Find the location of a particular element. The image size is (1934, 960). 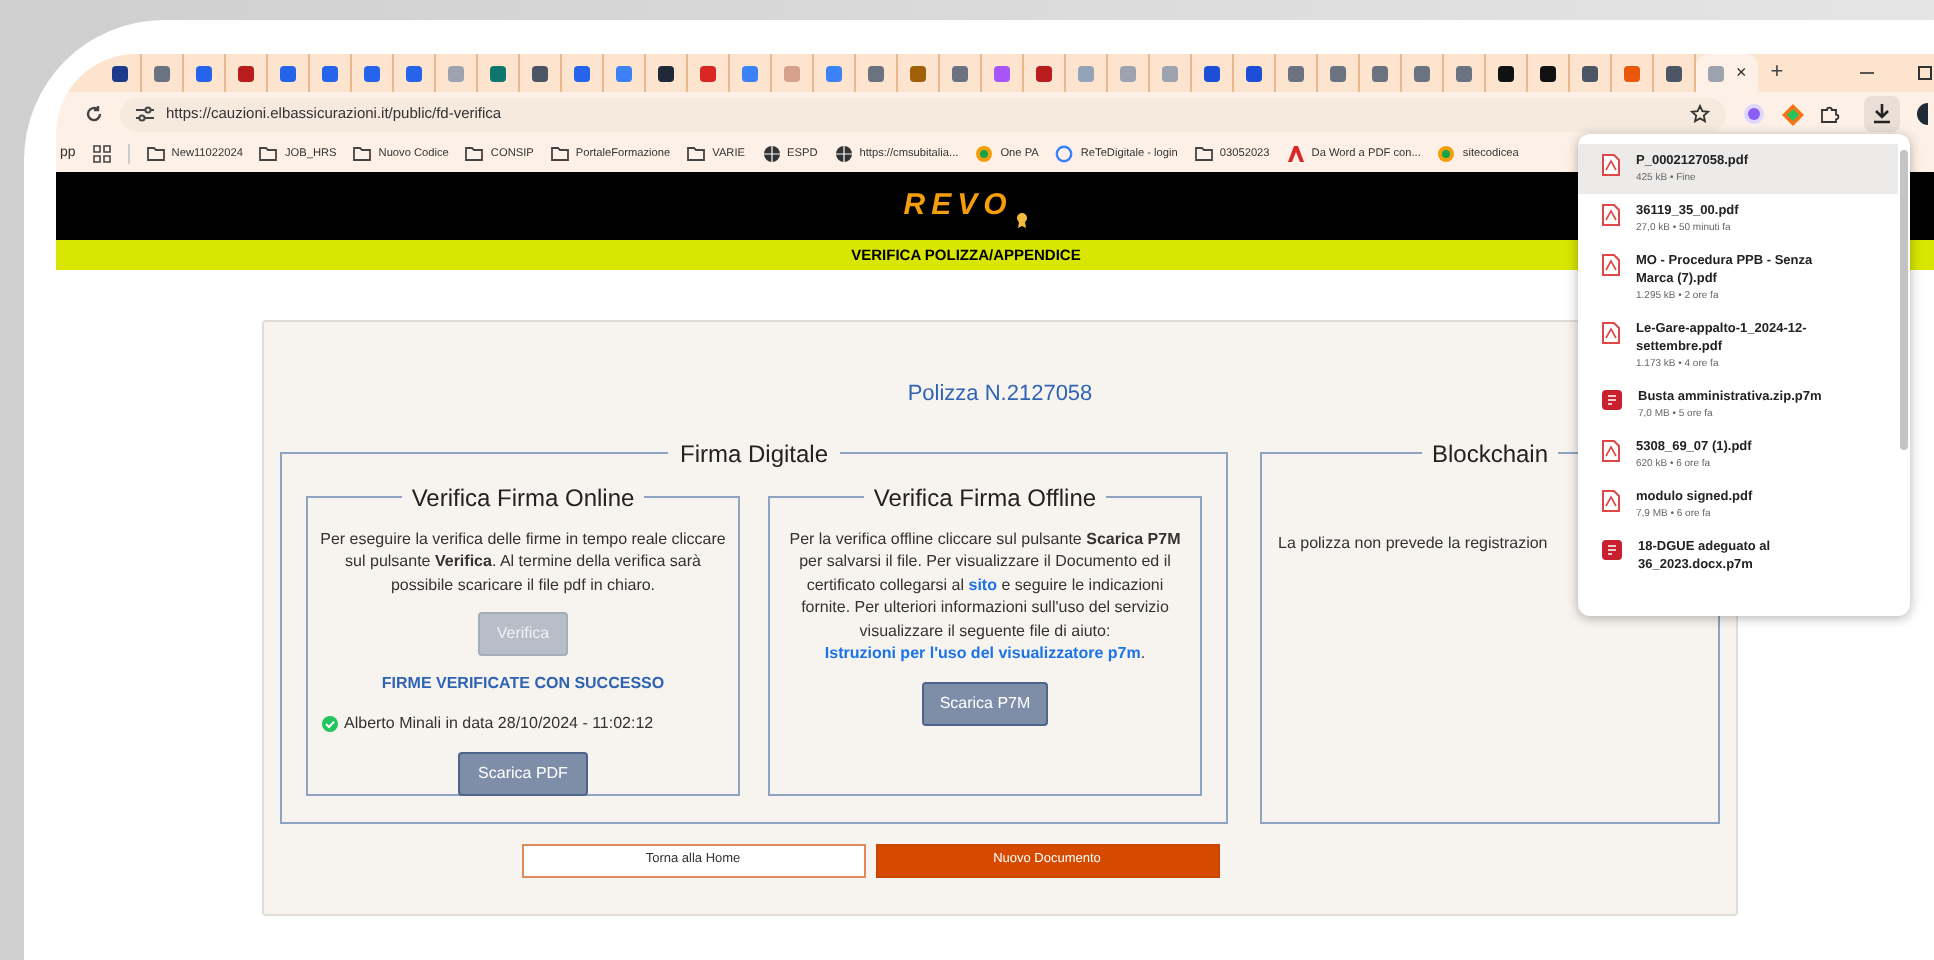

close-tab-button: × is located at coordinates (1741, 73).